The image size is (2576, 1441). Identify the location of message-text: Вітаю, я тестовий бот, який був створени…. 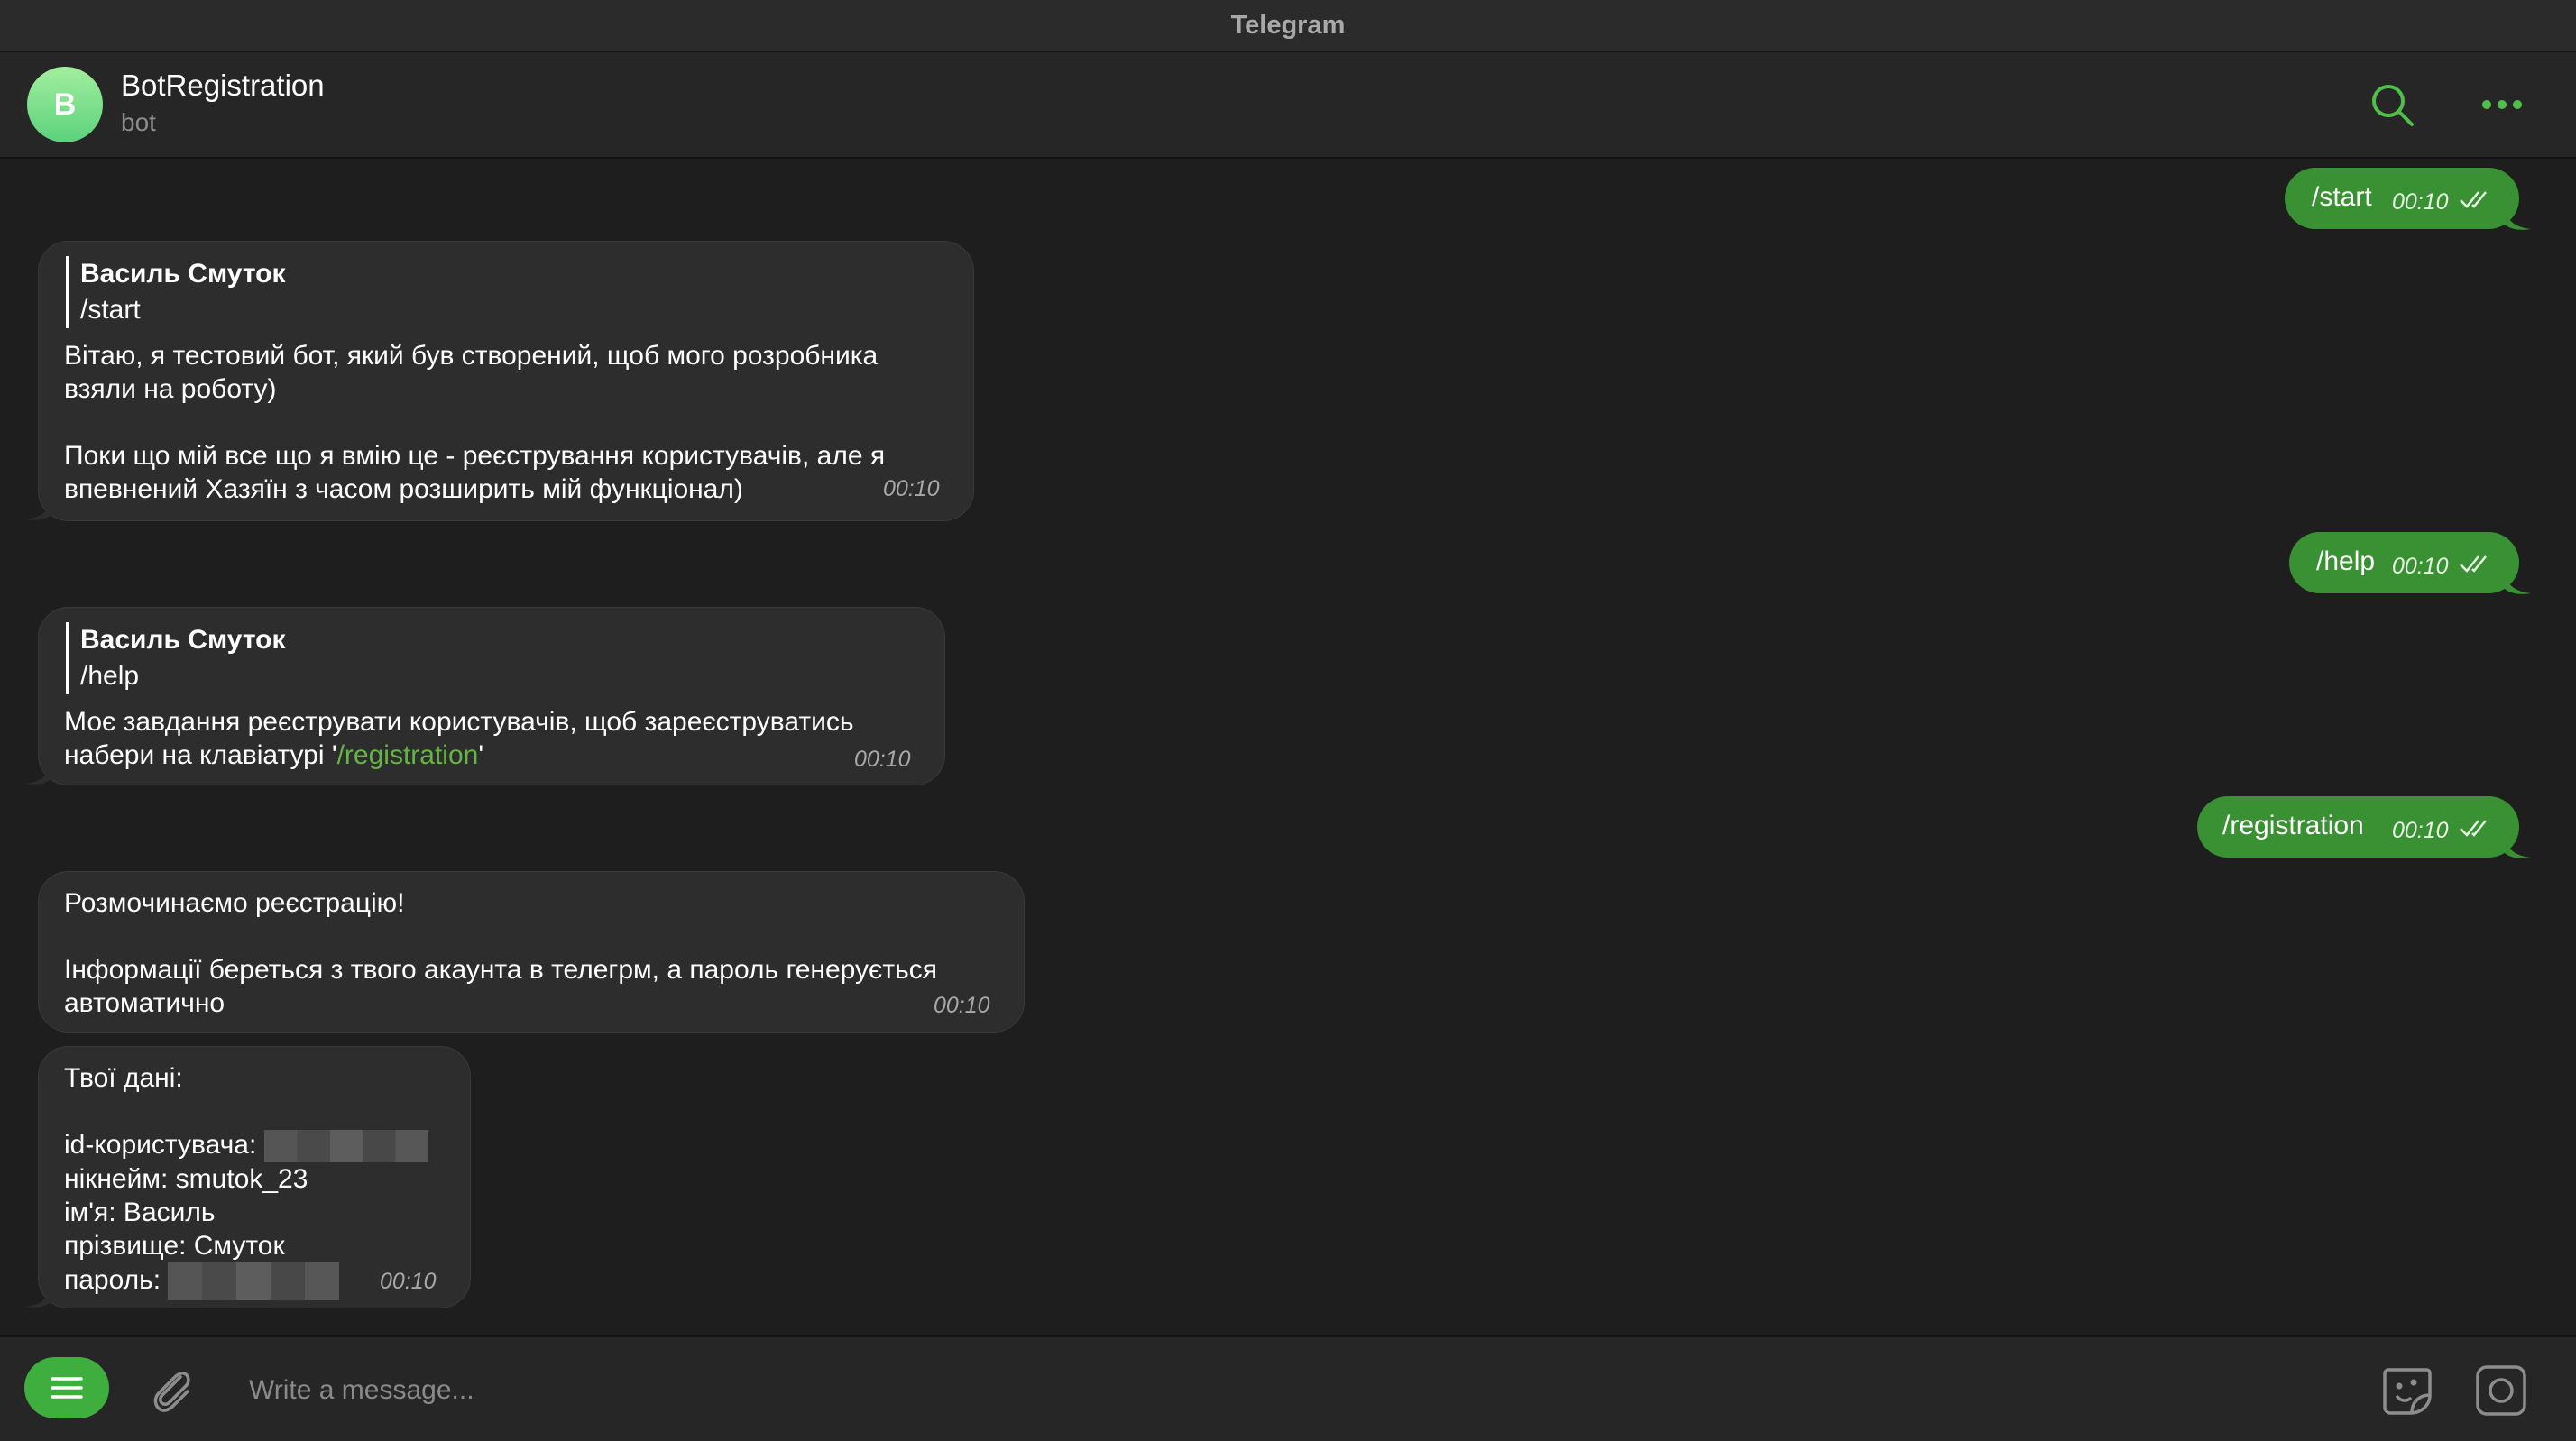
(475, 422).